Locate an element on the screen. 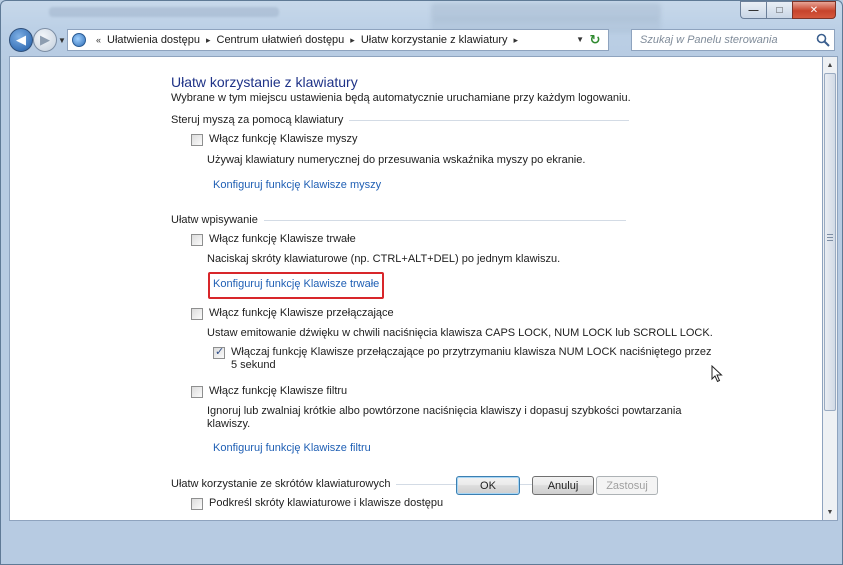  toggle-keys-checkbox-row: Włącz funkcję Klawisze przełączające is located at coordinates (292, 313).